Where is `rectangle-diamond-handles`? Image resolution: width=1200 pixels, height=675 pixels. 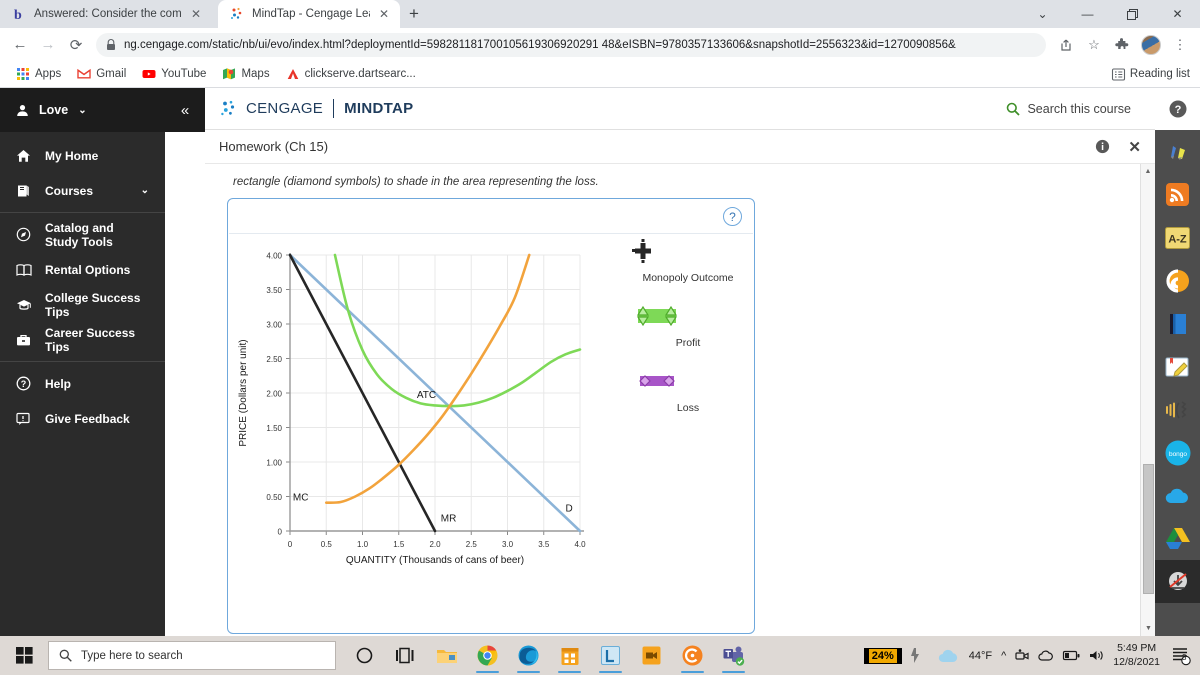 rectangle-diamond-handles is located at coordinates (657, 381).